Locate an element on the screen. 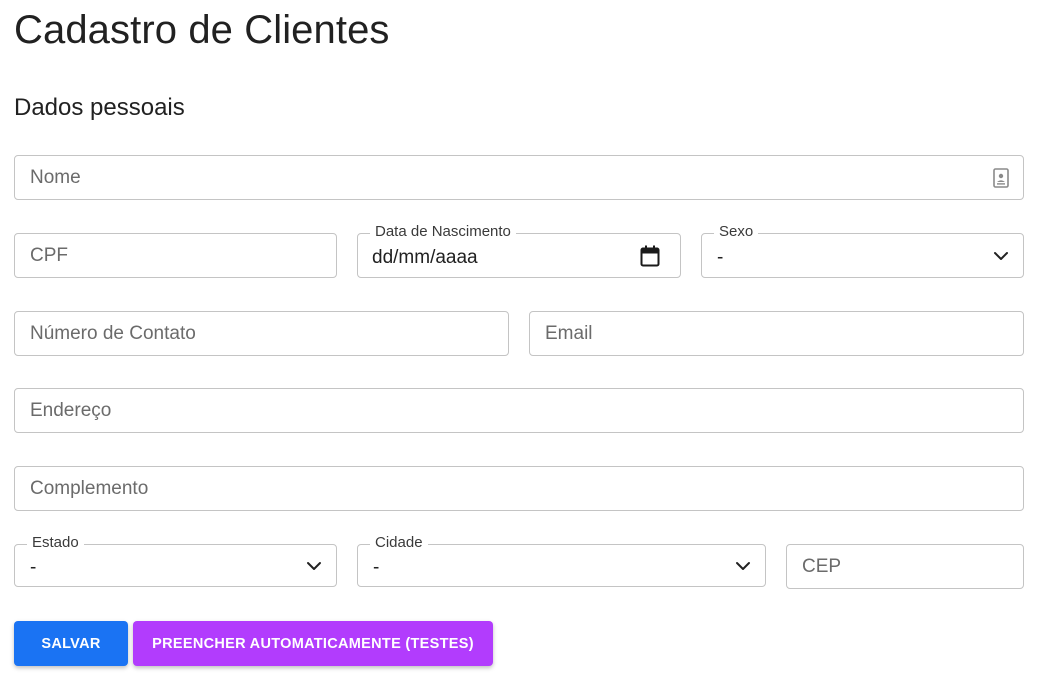 This screenshot has height=681, width=1042. contact-card-icon is located at coordinates (1001, 177).